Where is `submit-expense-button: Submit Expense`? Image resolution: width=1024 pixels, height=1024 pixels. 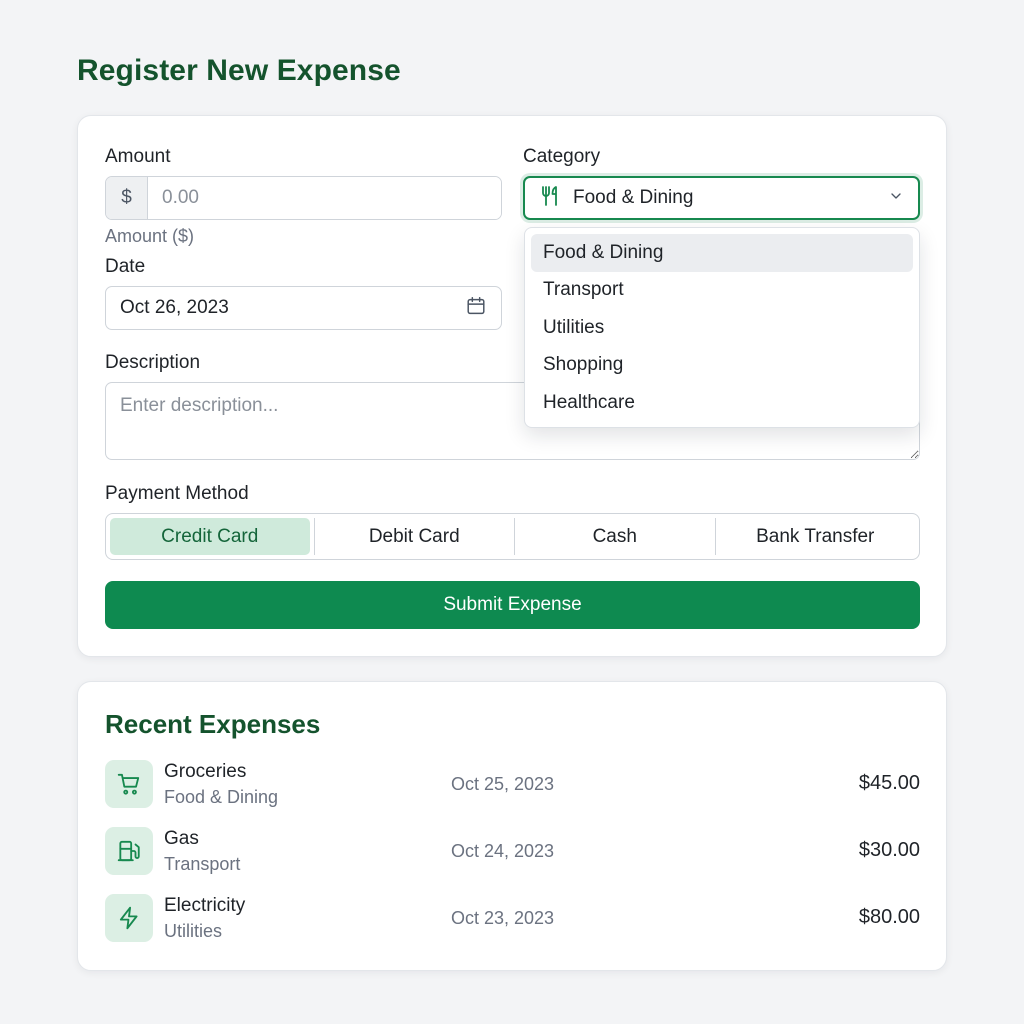 submit-expense-button: Submit Expense is located at coordinates (512, 605).